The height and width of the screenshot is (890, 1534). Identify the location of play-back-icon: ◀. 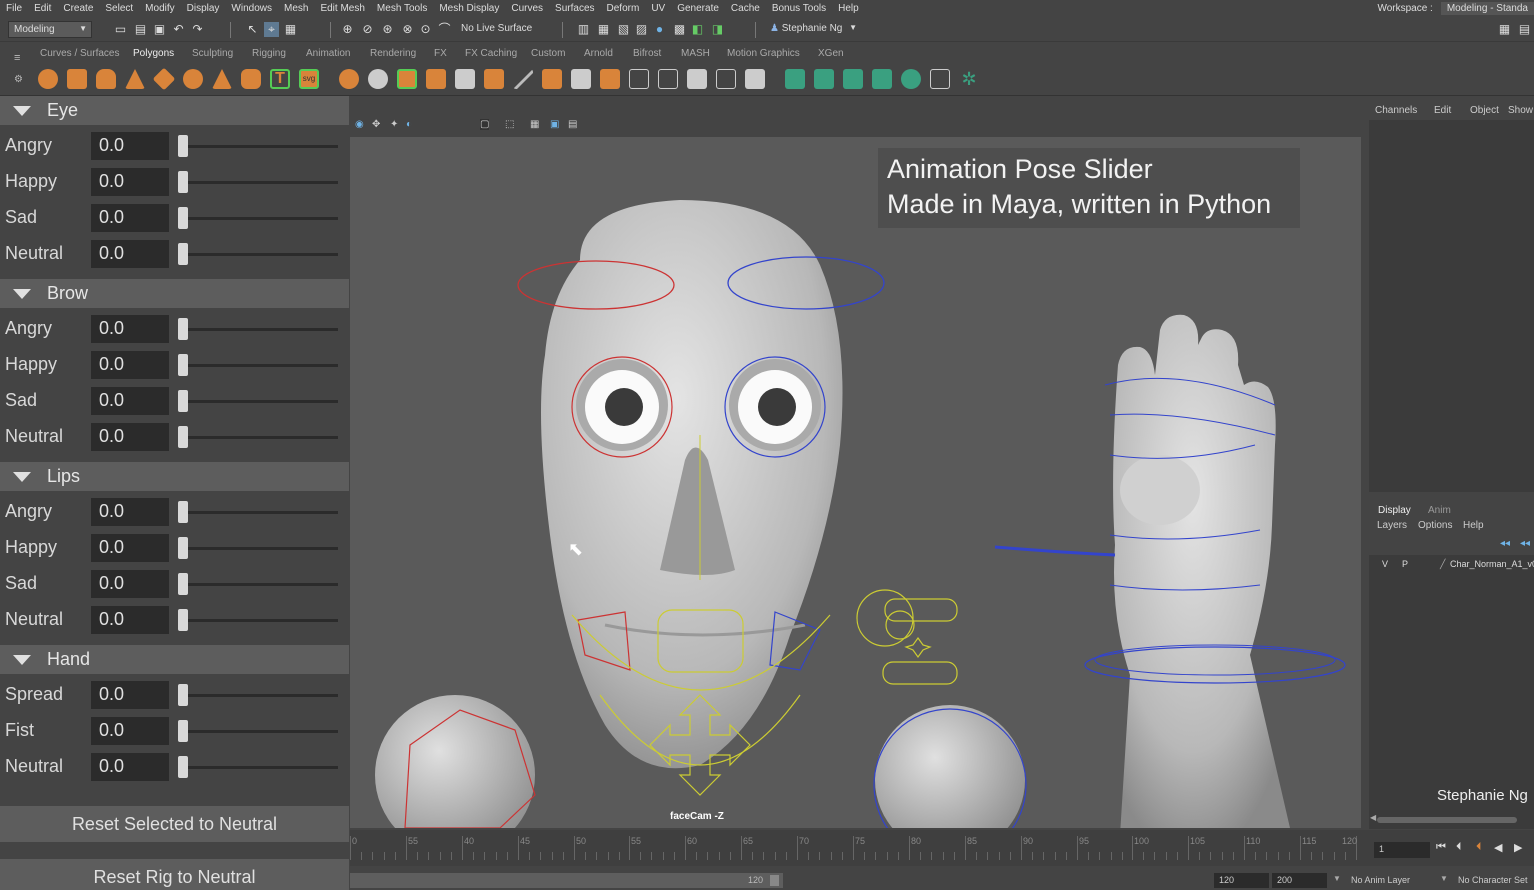
(1498, 847).